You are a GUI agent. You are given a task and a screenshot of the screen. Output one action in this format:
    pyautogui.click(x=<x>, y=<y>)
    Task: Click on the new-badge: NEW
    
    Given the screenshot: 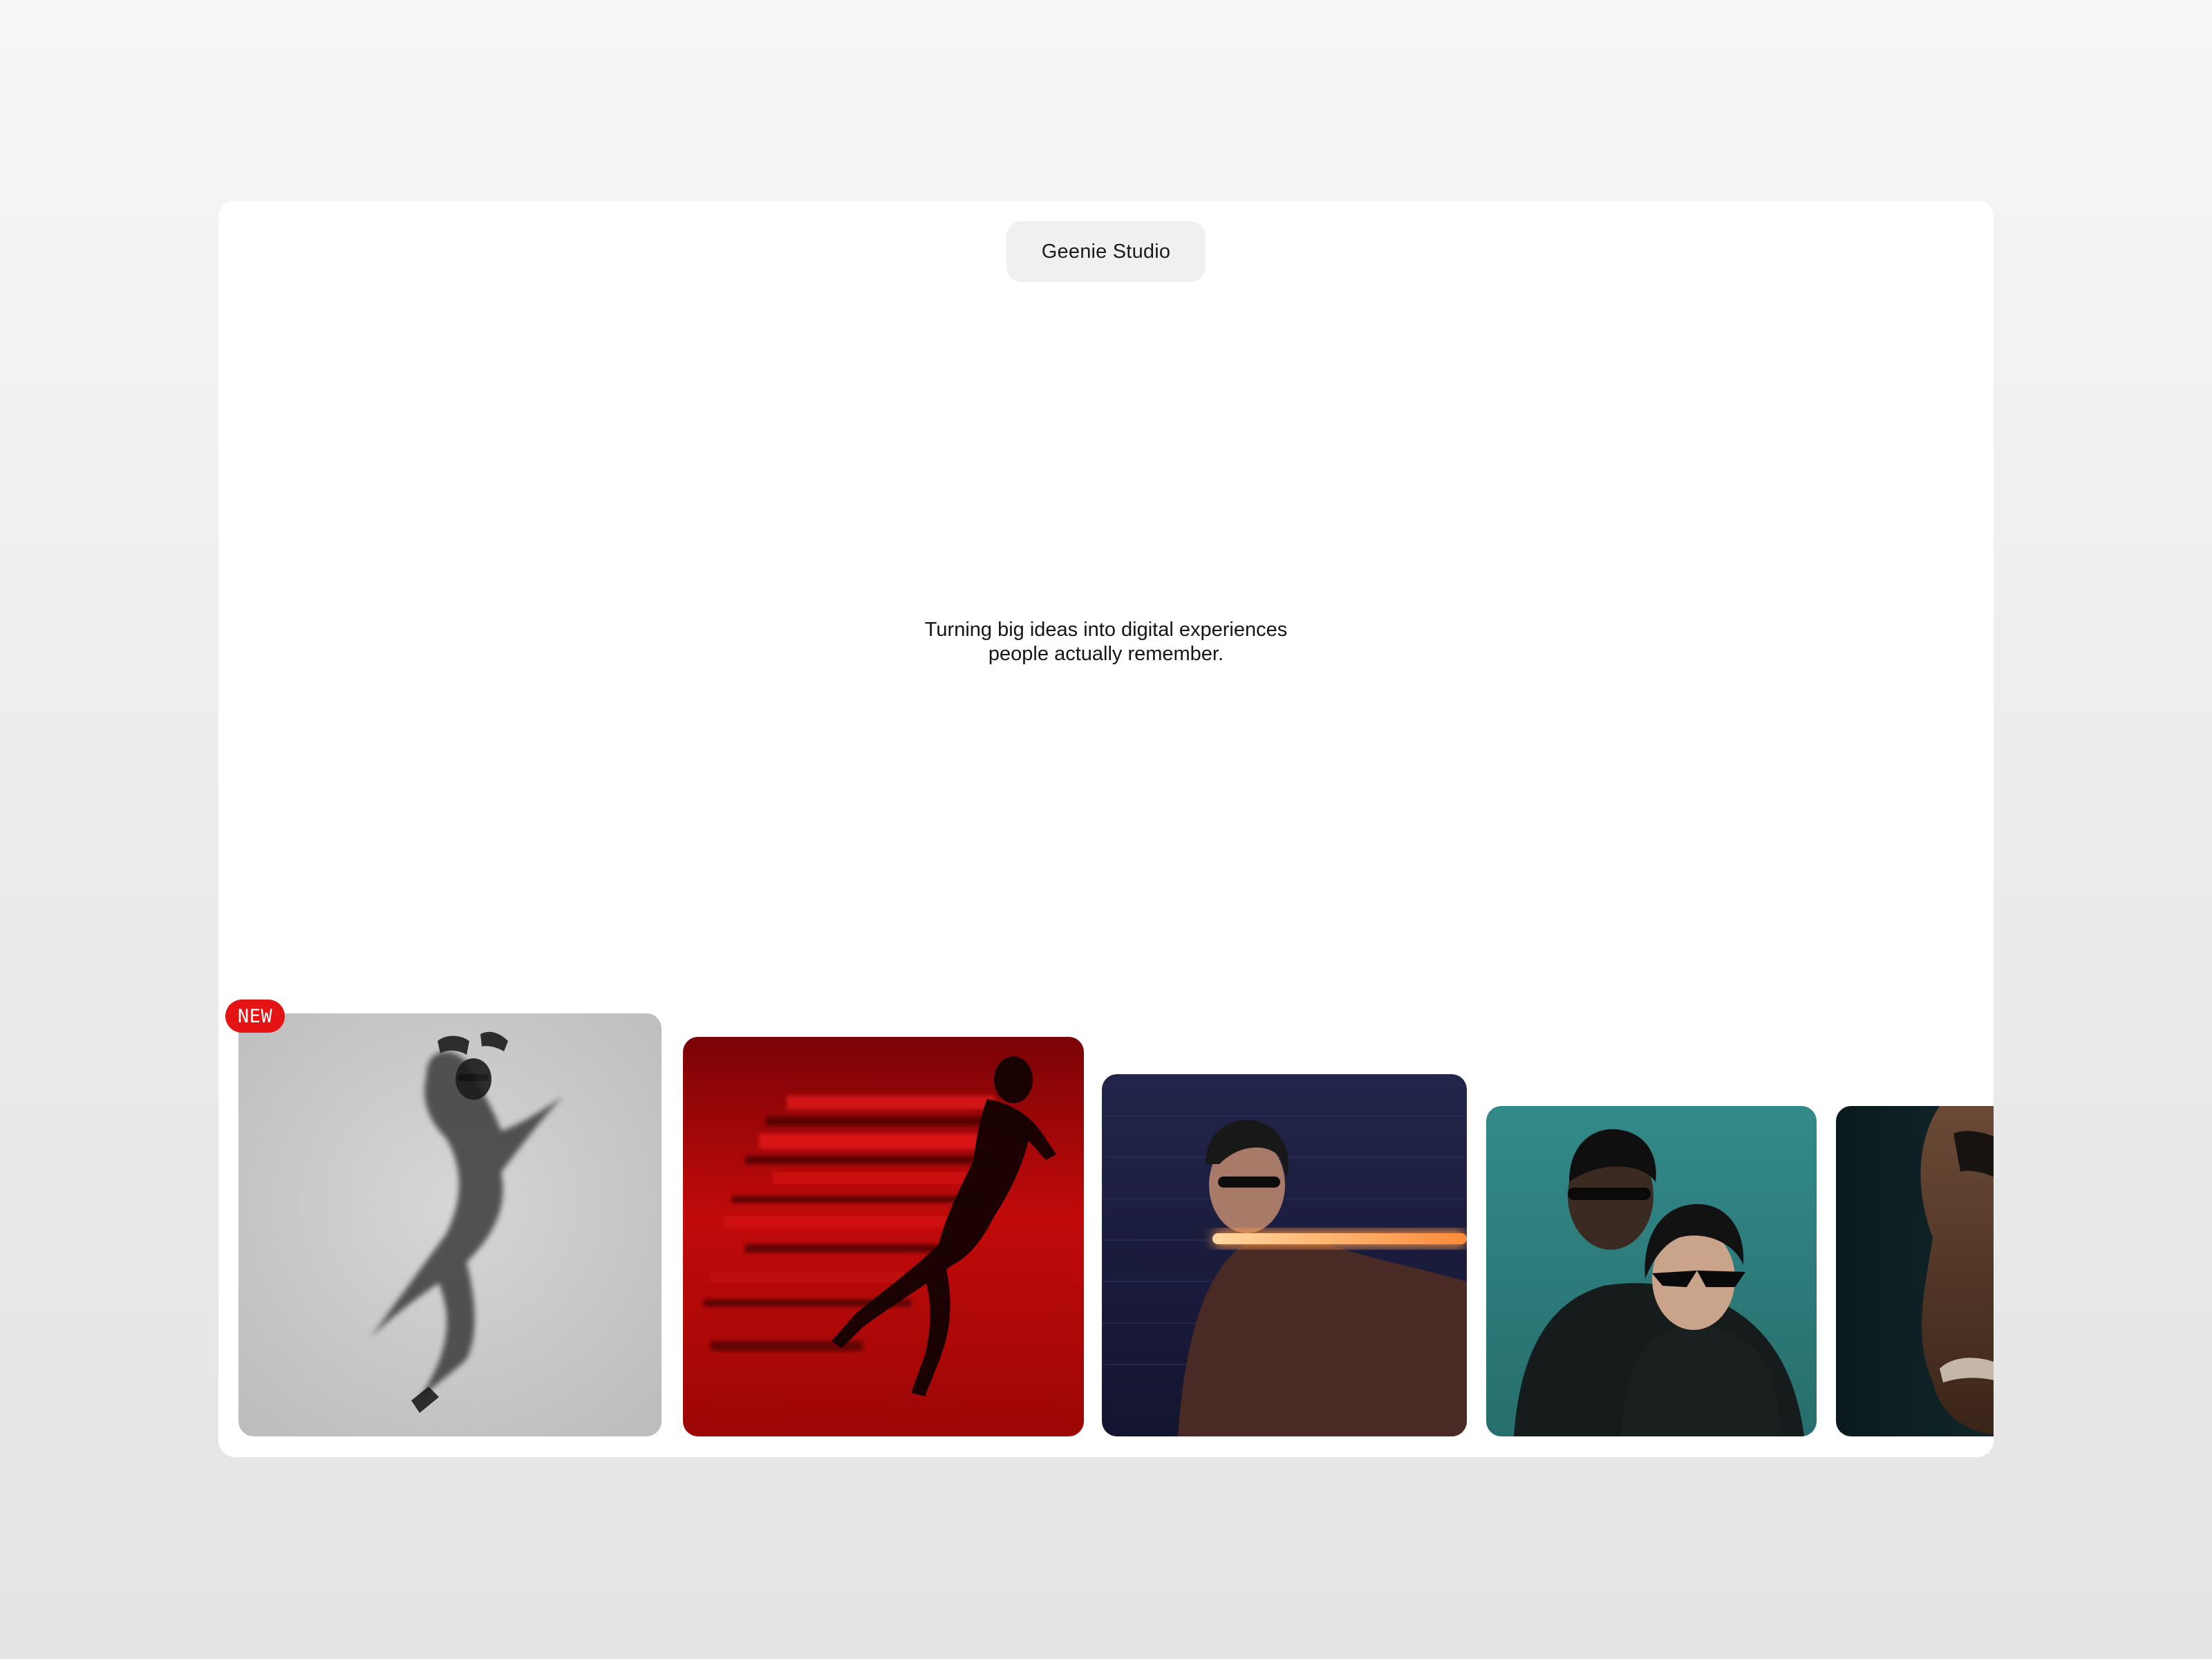 What is the action you would take?
    pyautogui.click(x=255, y=1016)
    